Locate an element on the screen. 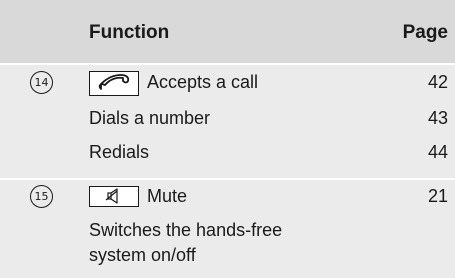 This screenshot has width=455, height=278. page-number: 21 is located at coordinates (437, 196).